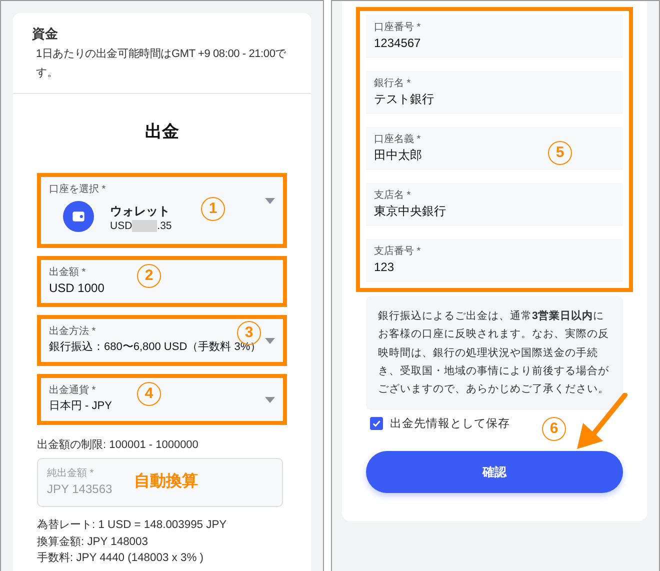 This screenshot has width=660, height=571. I want to click on account-name: ウォレット, so click(140, 211).